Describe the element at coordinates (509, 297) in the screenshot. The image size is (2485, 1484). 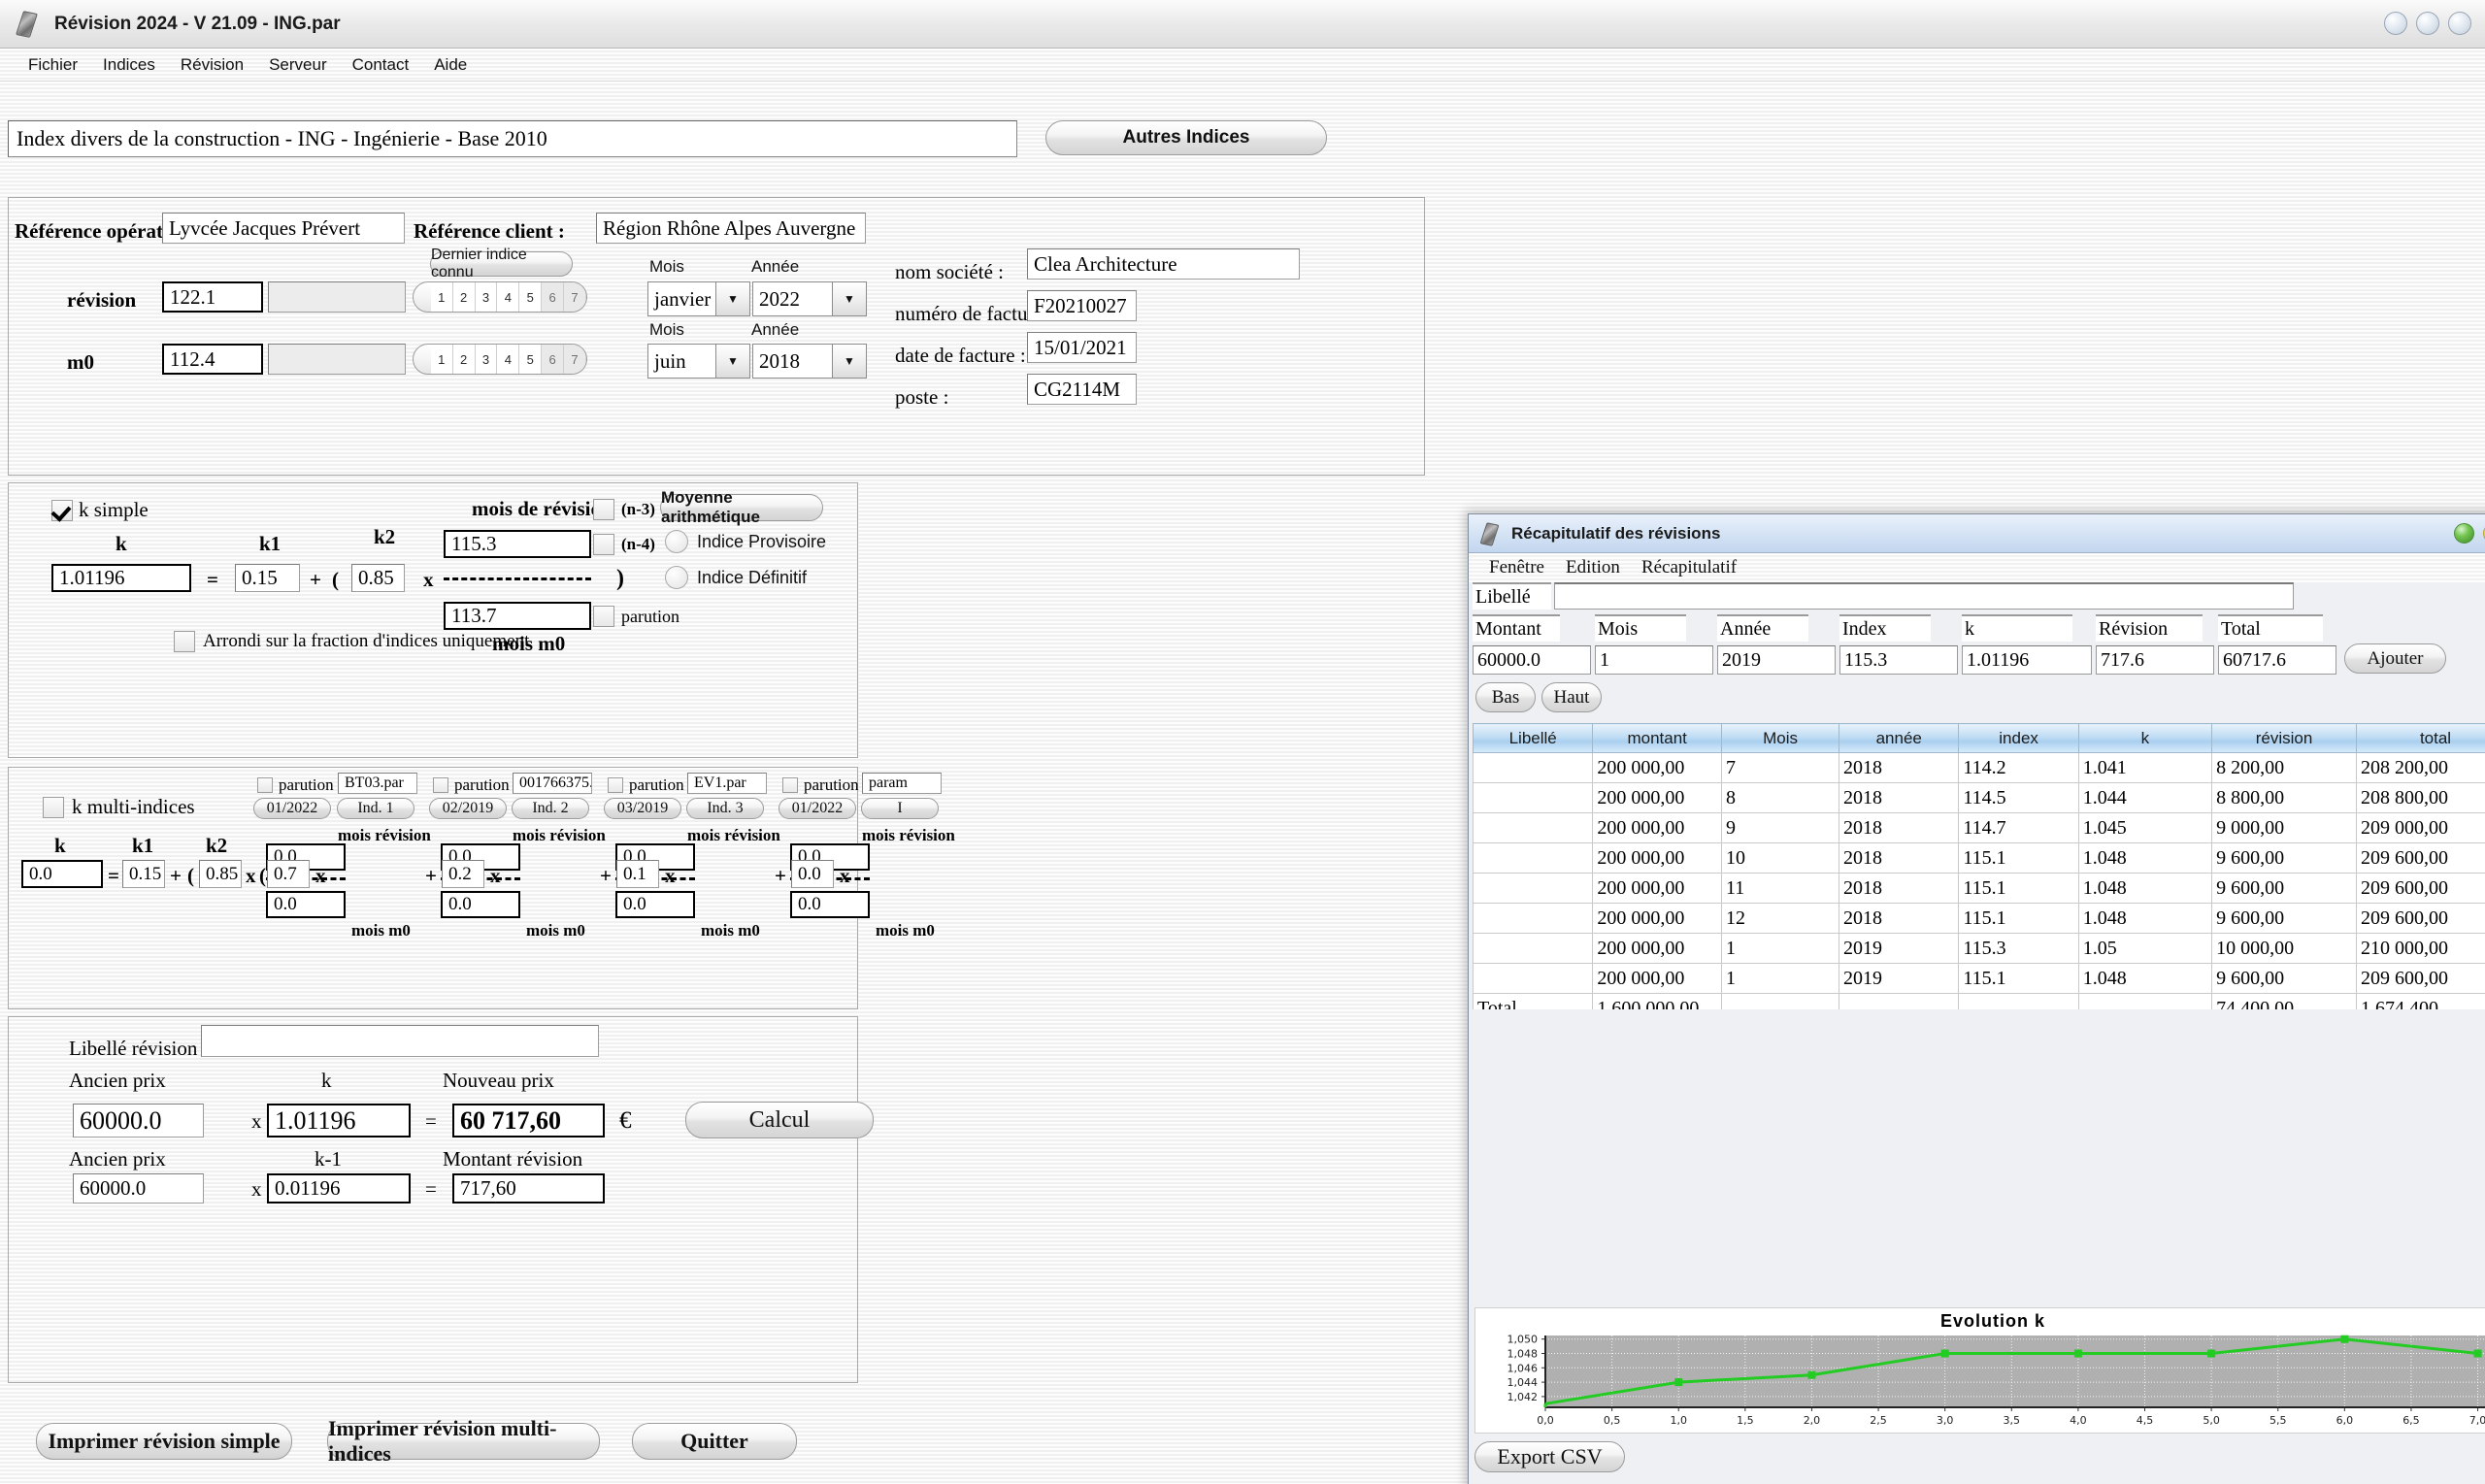
I see `spin-digit-4: 4` at that location.